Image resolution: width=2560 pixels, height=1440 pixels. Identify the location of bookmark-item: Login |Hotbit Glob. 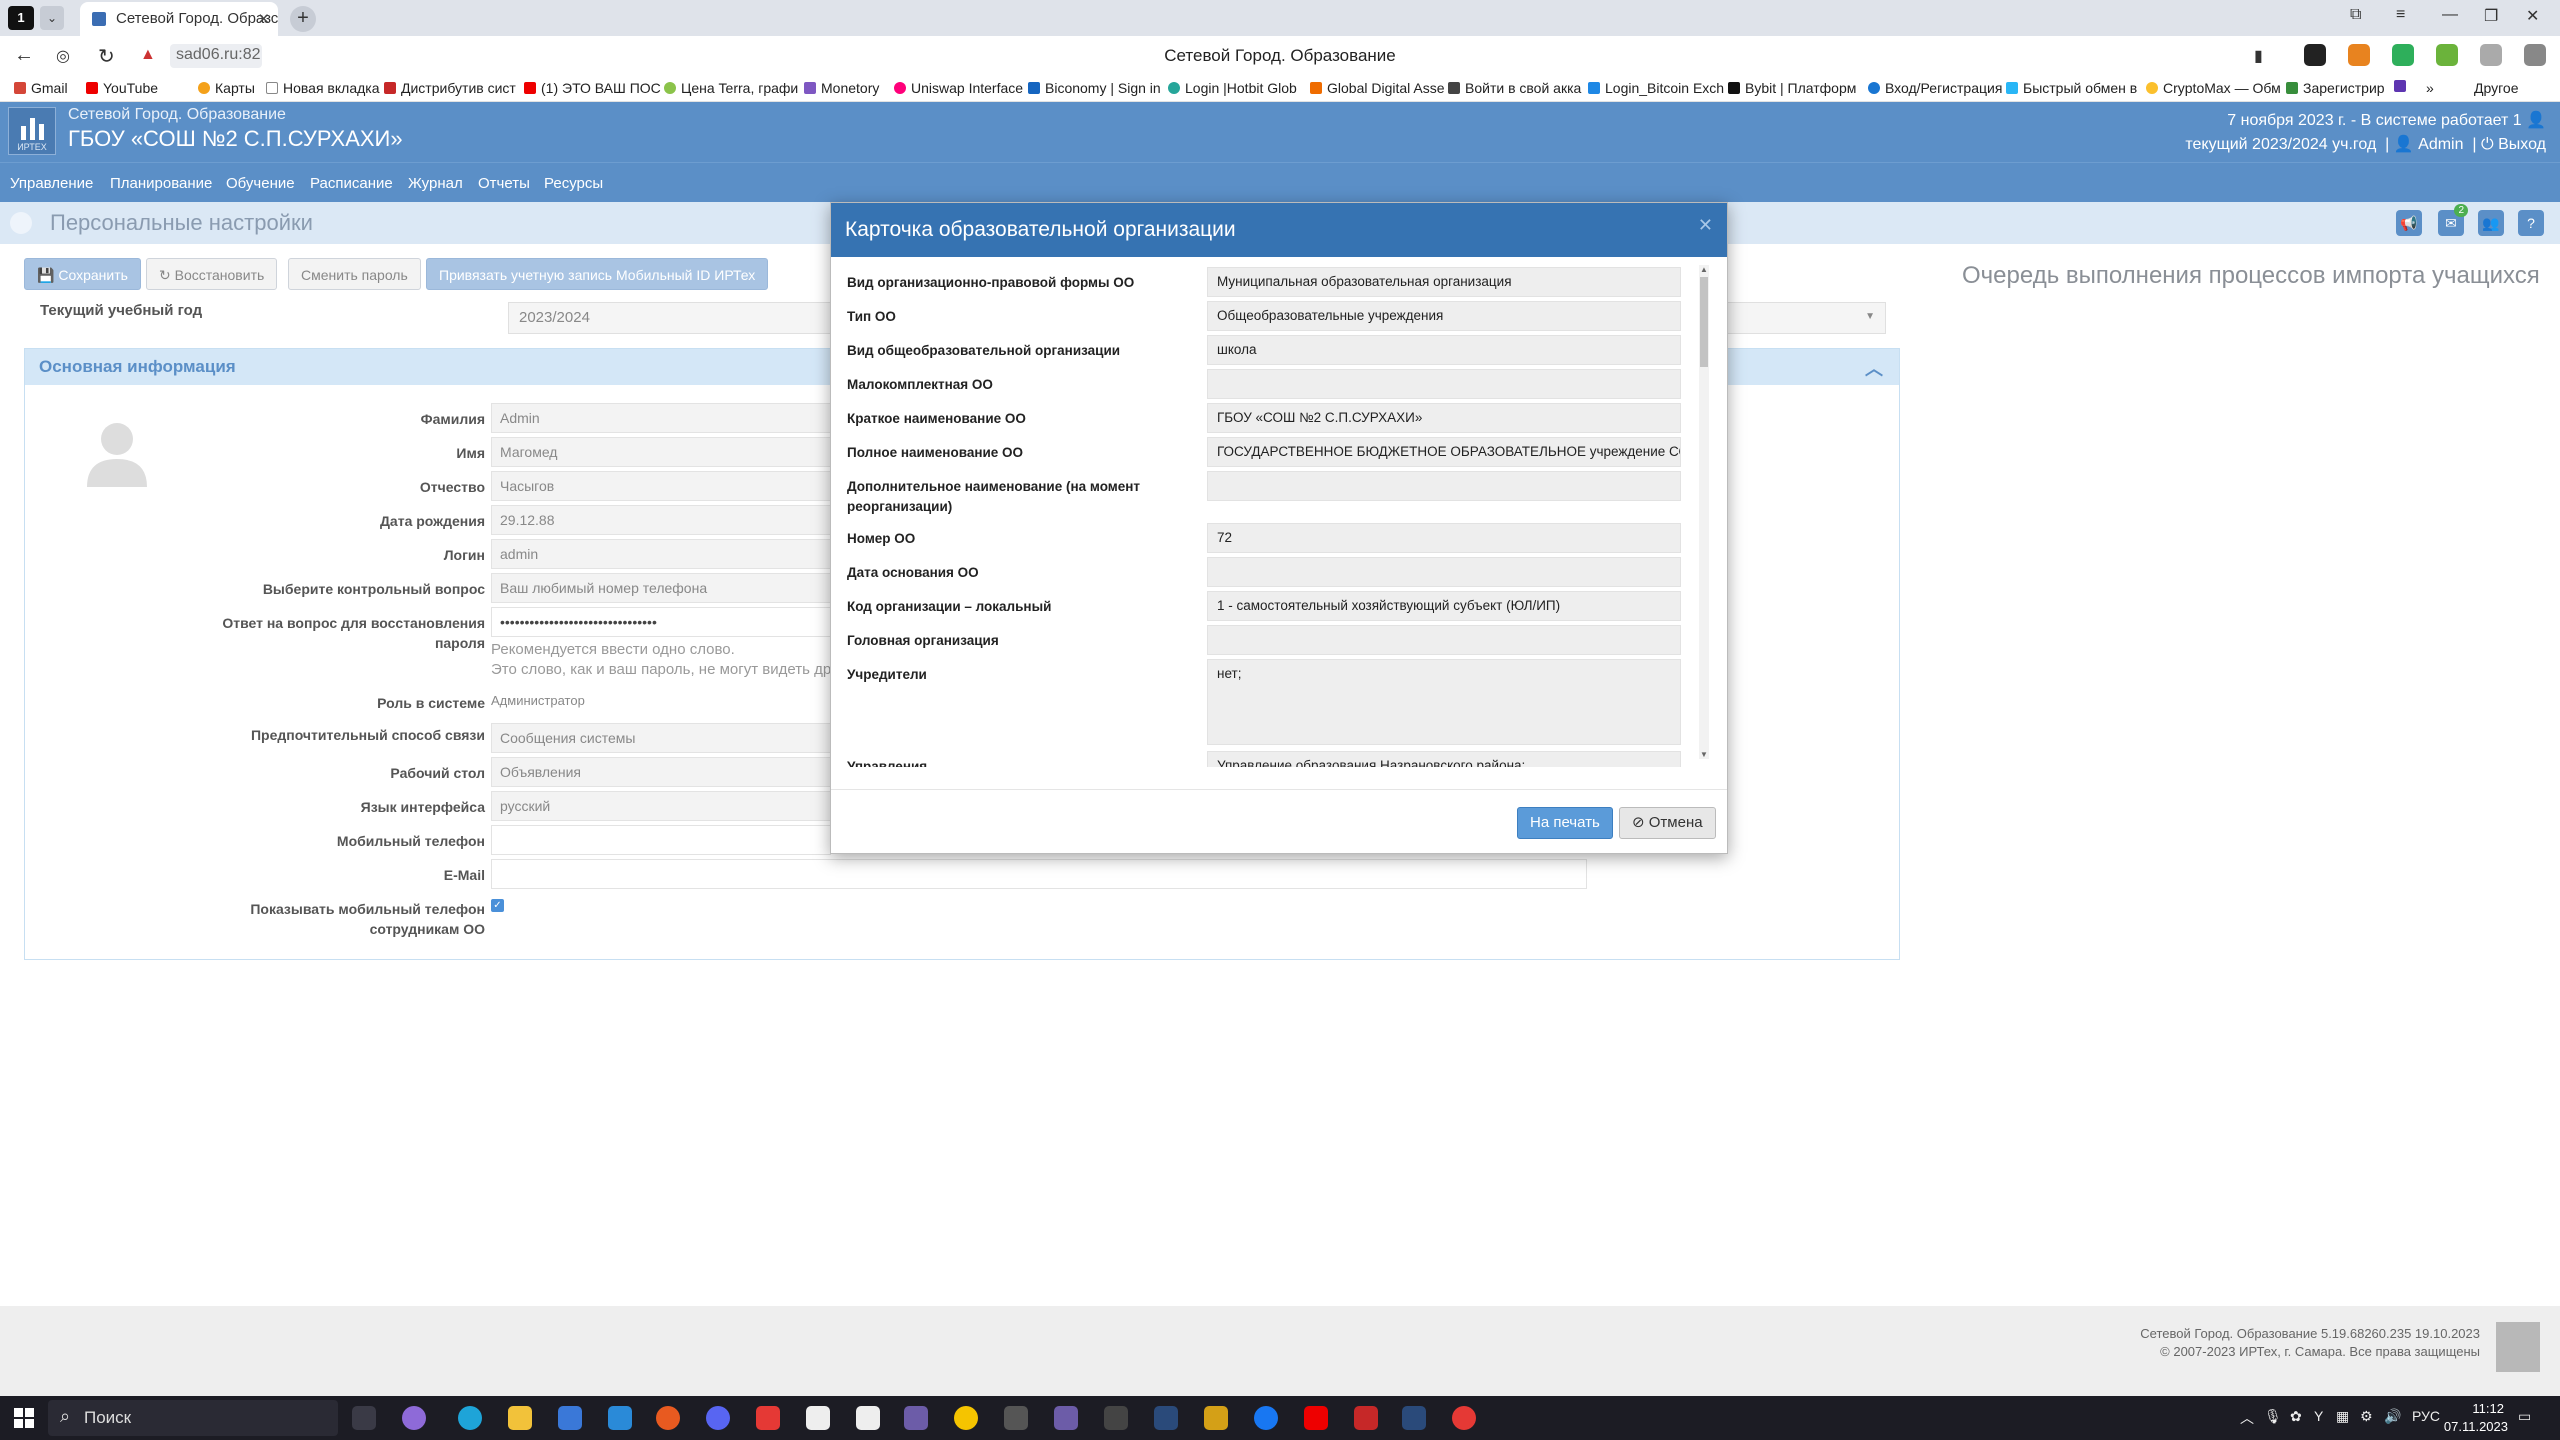
(1232, 88).